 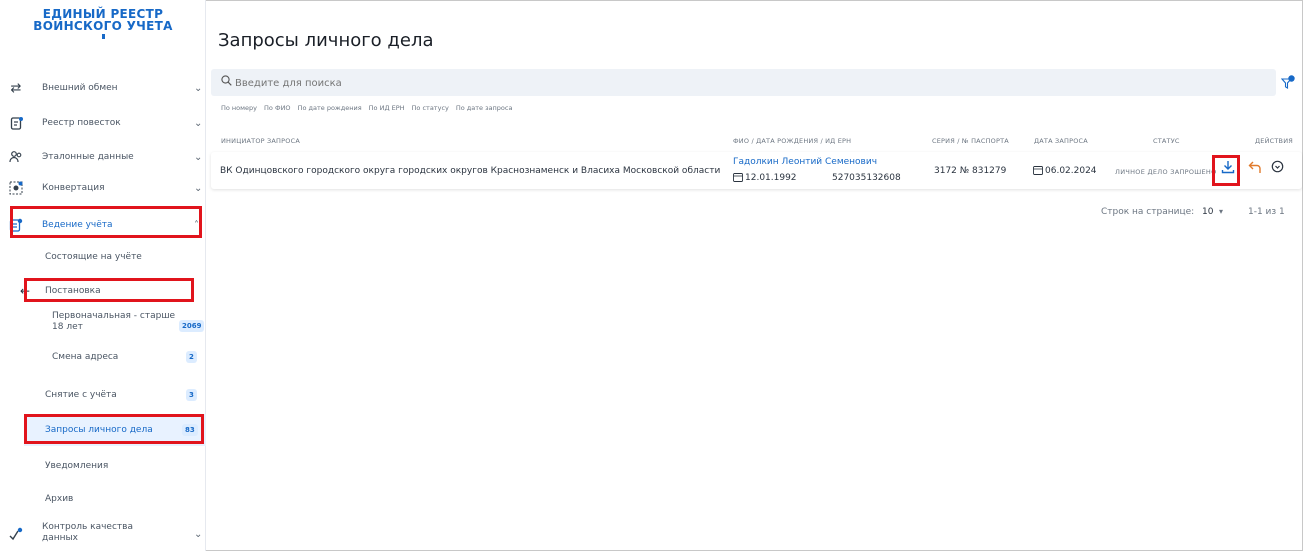 I want to click on sidebar-item-summons-registry: Реестр повесток ⌄, so click(x=103, y=123).